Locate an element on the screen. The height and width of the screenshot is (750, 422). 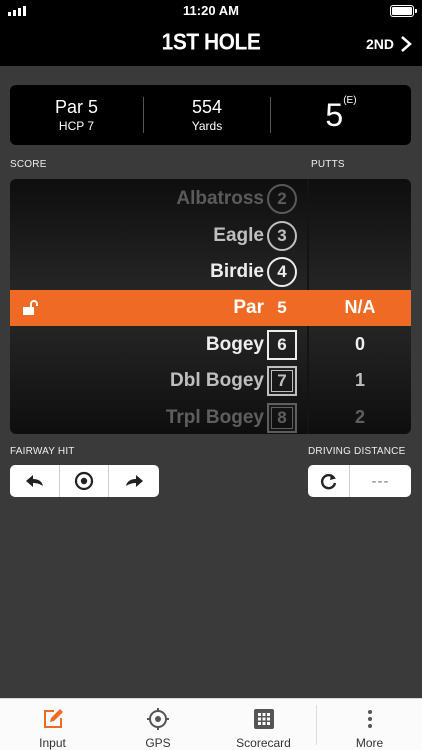
driving-distance-field: --- is located at coordinates (380, 481).